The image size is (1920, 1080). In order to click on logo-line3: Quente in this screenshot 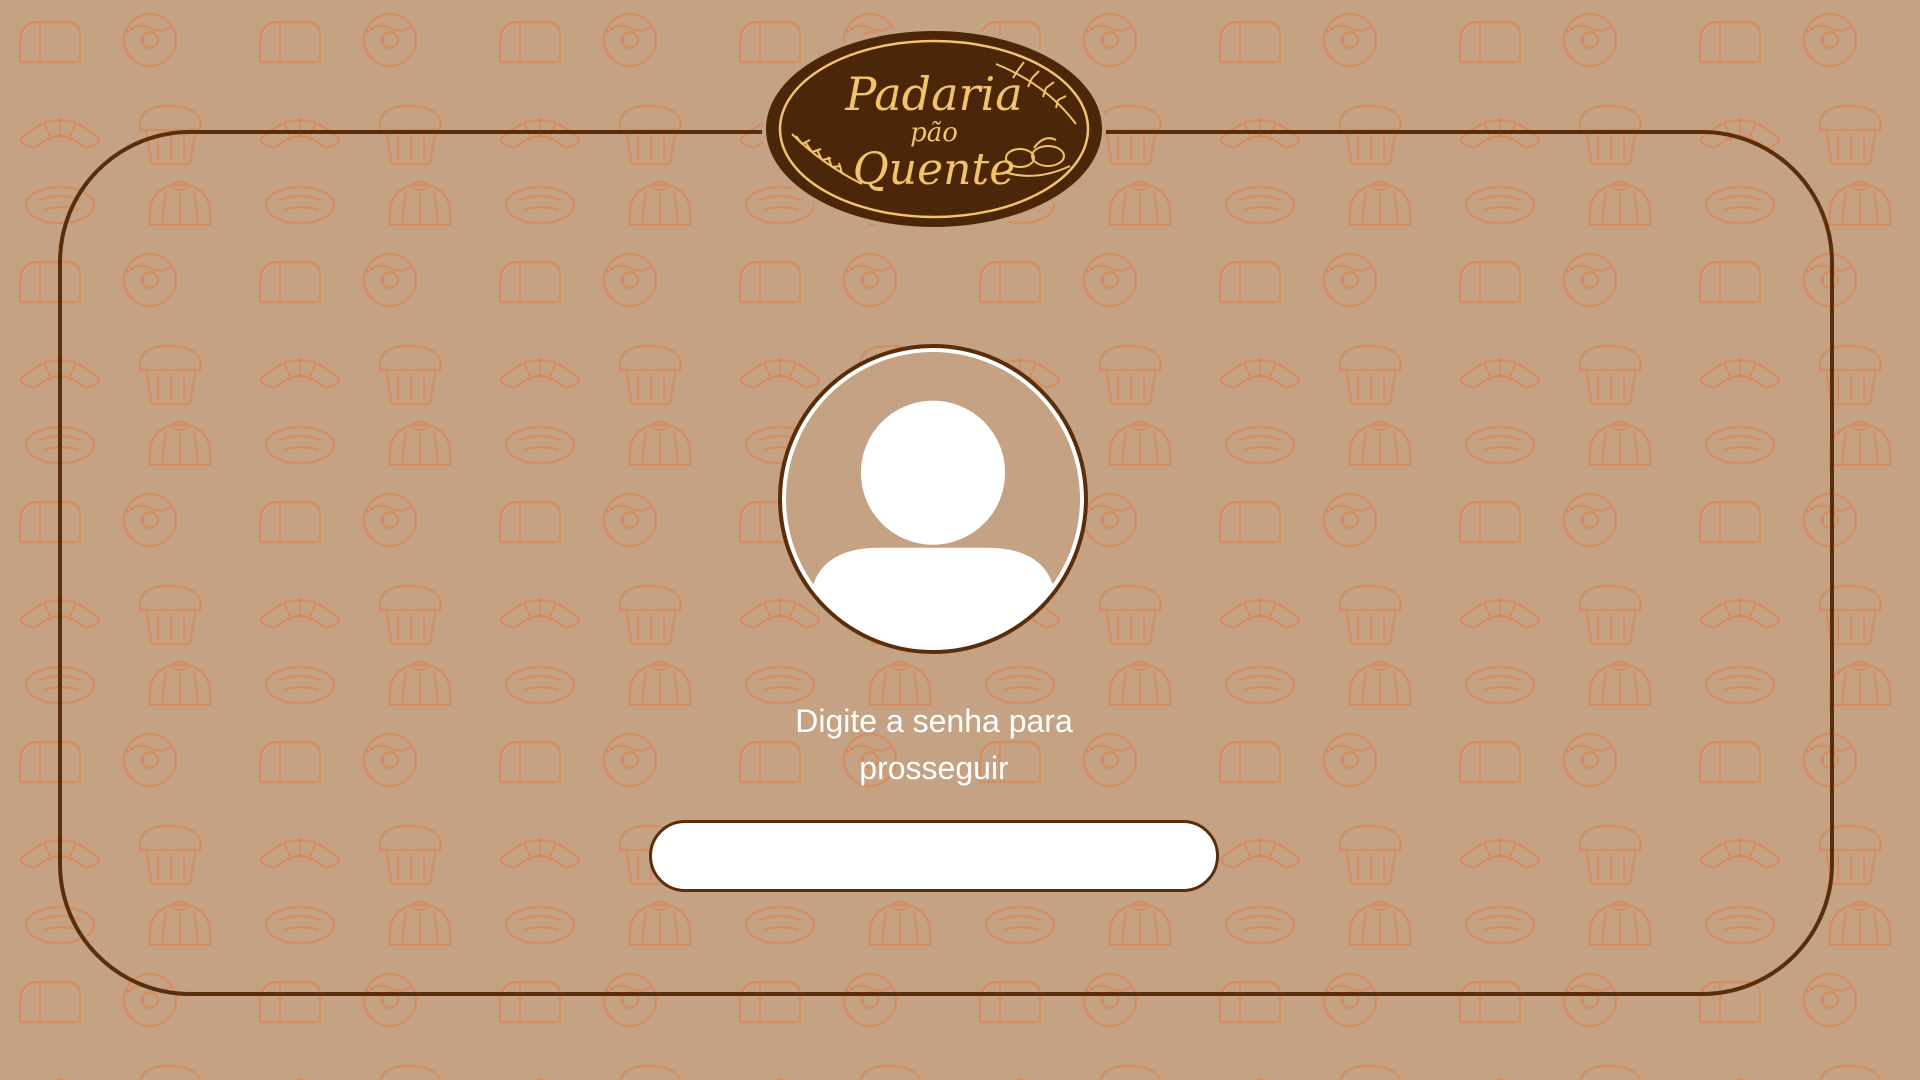, I will do `click(934, 169)`.